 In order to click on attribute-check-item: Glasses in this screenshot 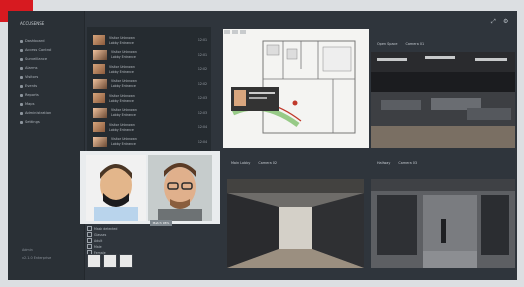, I will do `click(102, 234)`.